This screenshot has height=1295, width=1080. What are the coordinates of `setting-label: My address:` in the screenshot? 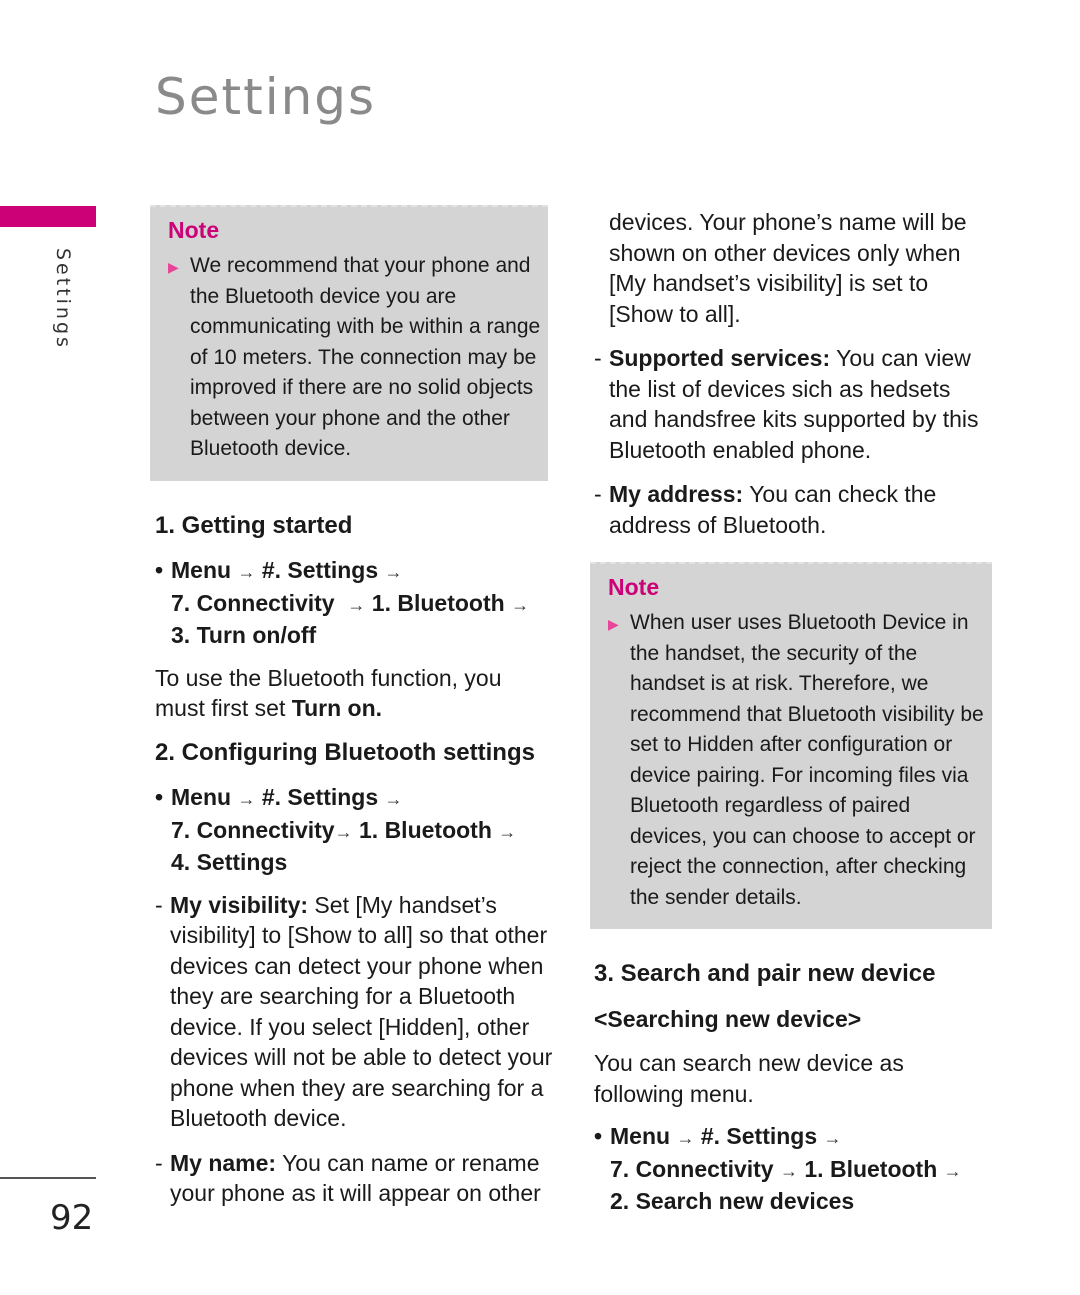 It's located at (676, 494).